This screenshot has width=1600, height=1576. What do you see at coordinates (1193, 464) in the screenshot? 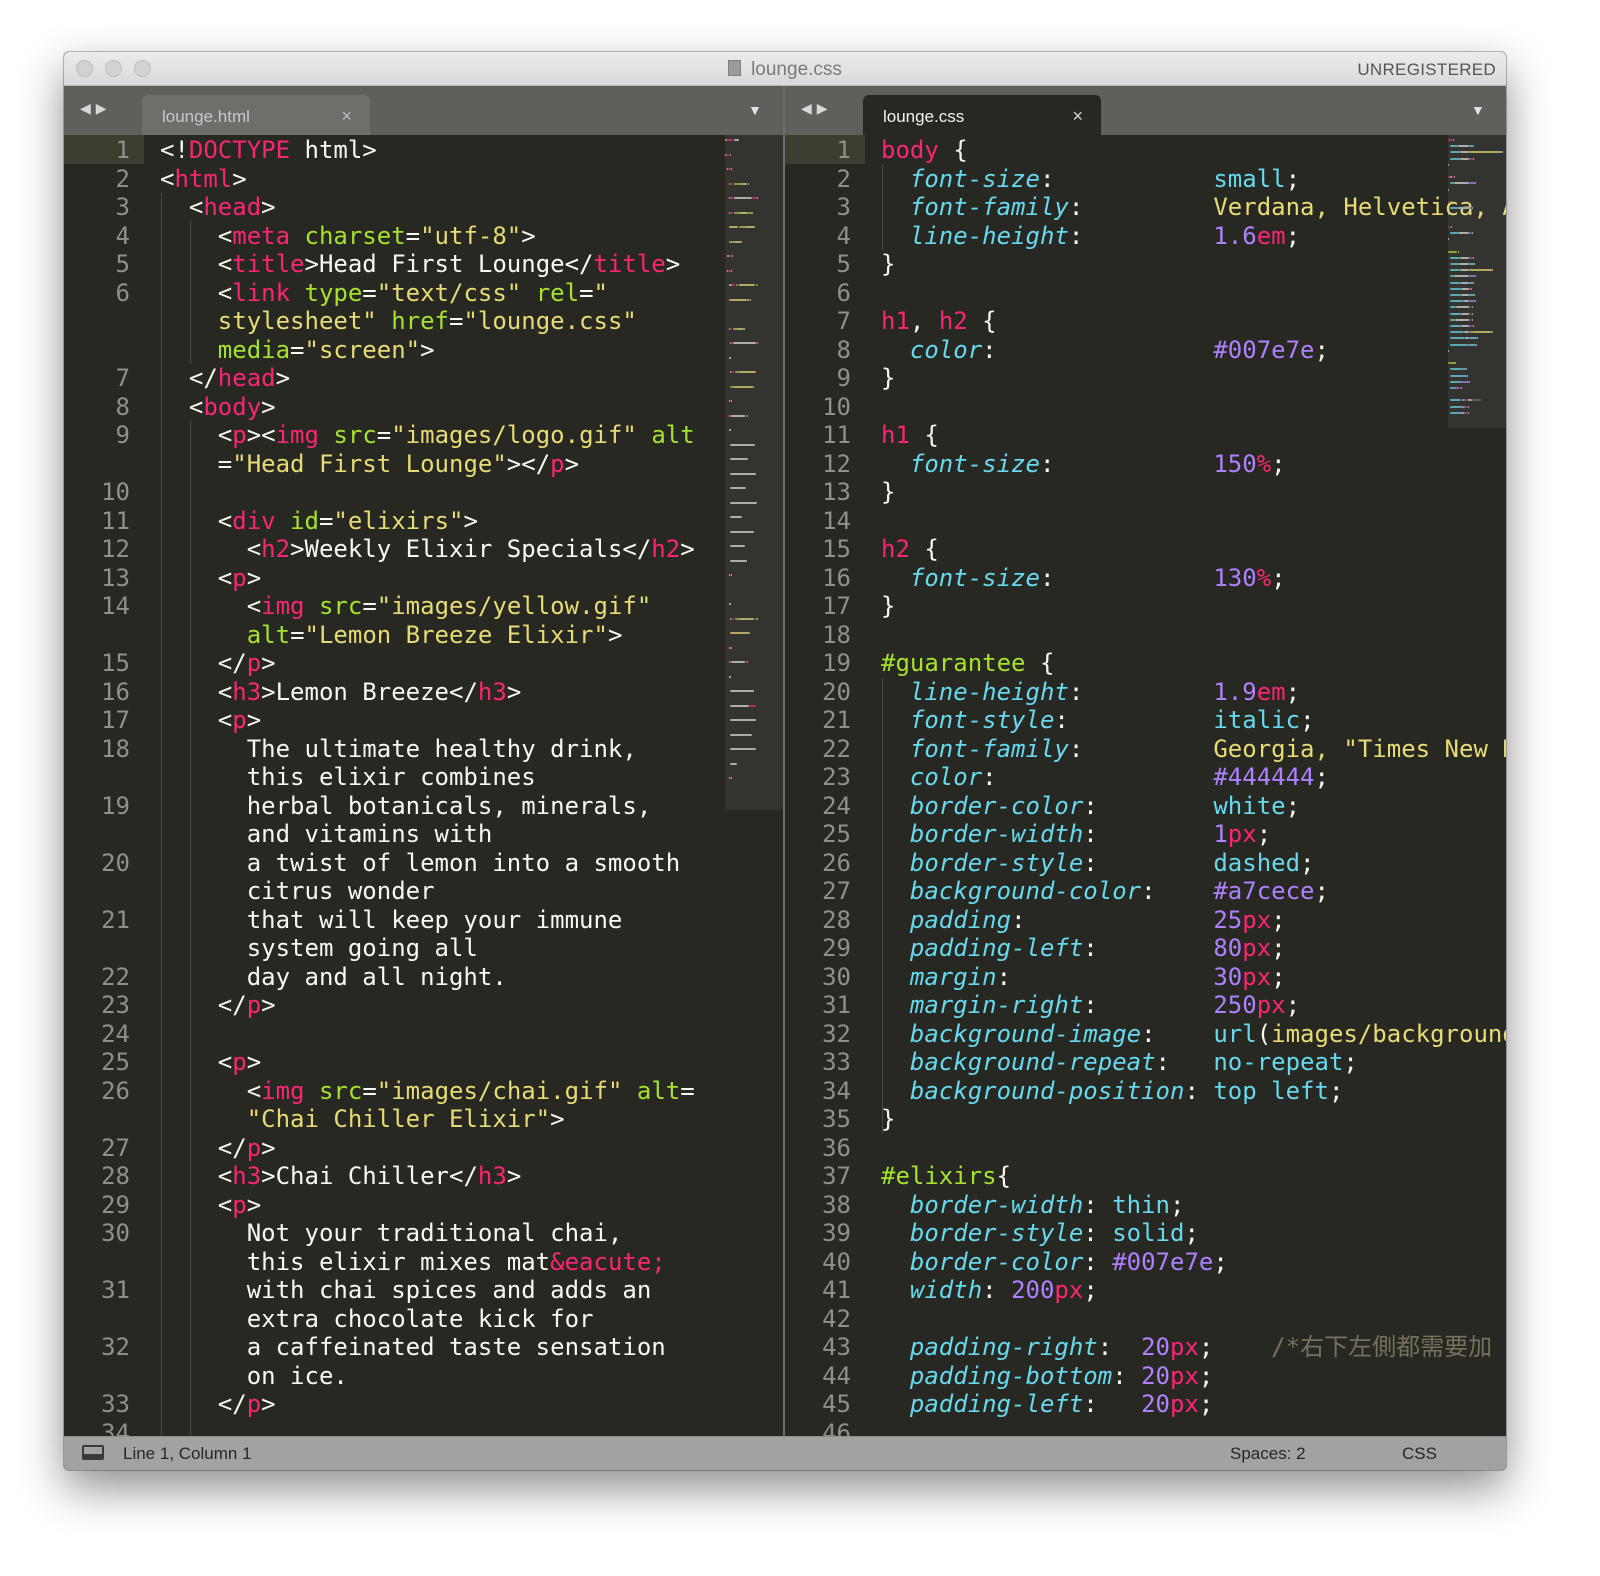
I see `code-line: font-size: 150%;` at bounding box center [1193, 464].